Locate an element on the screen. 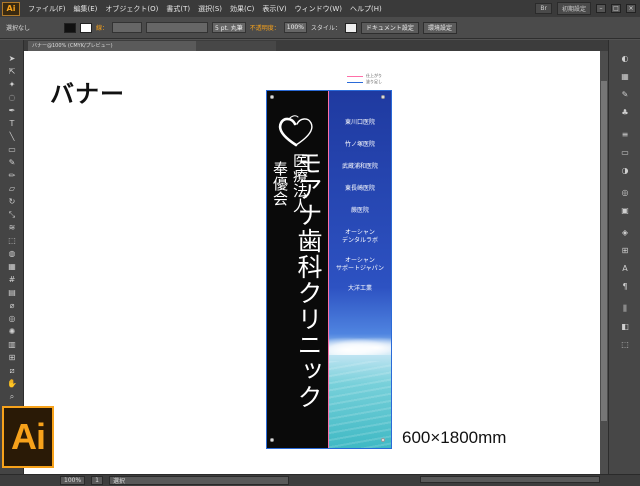 The width and height of the screenshot is (640, 486). bleed-legend-label: 塗り足し is located at coordinates (374, 81).